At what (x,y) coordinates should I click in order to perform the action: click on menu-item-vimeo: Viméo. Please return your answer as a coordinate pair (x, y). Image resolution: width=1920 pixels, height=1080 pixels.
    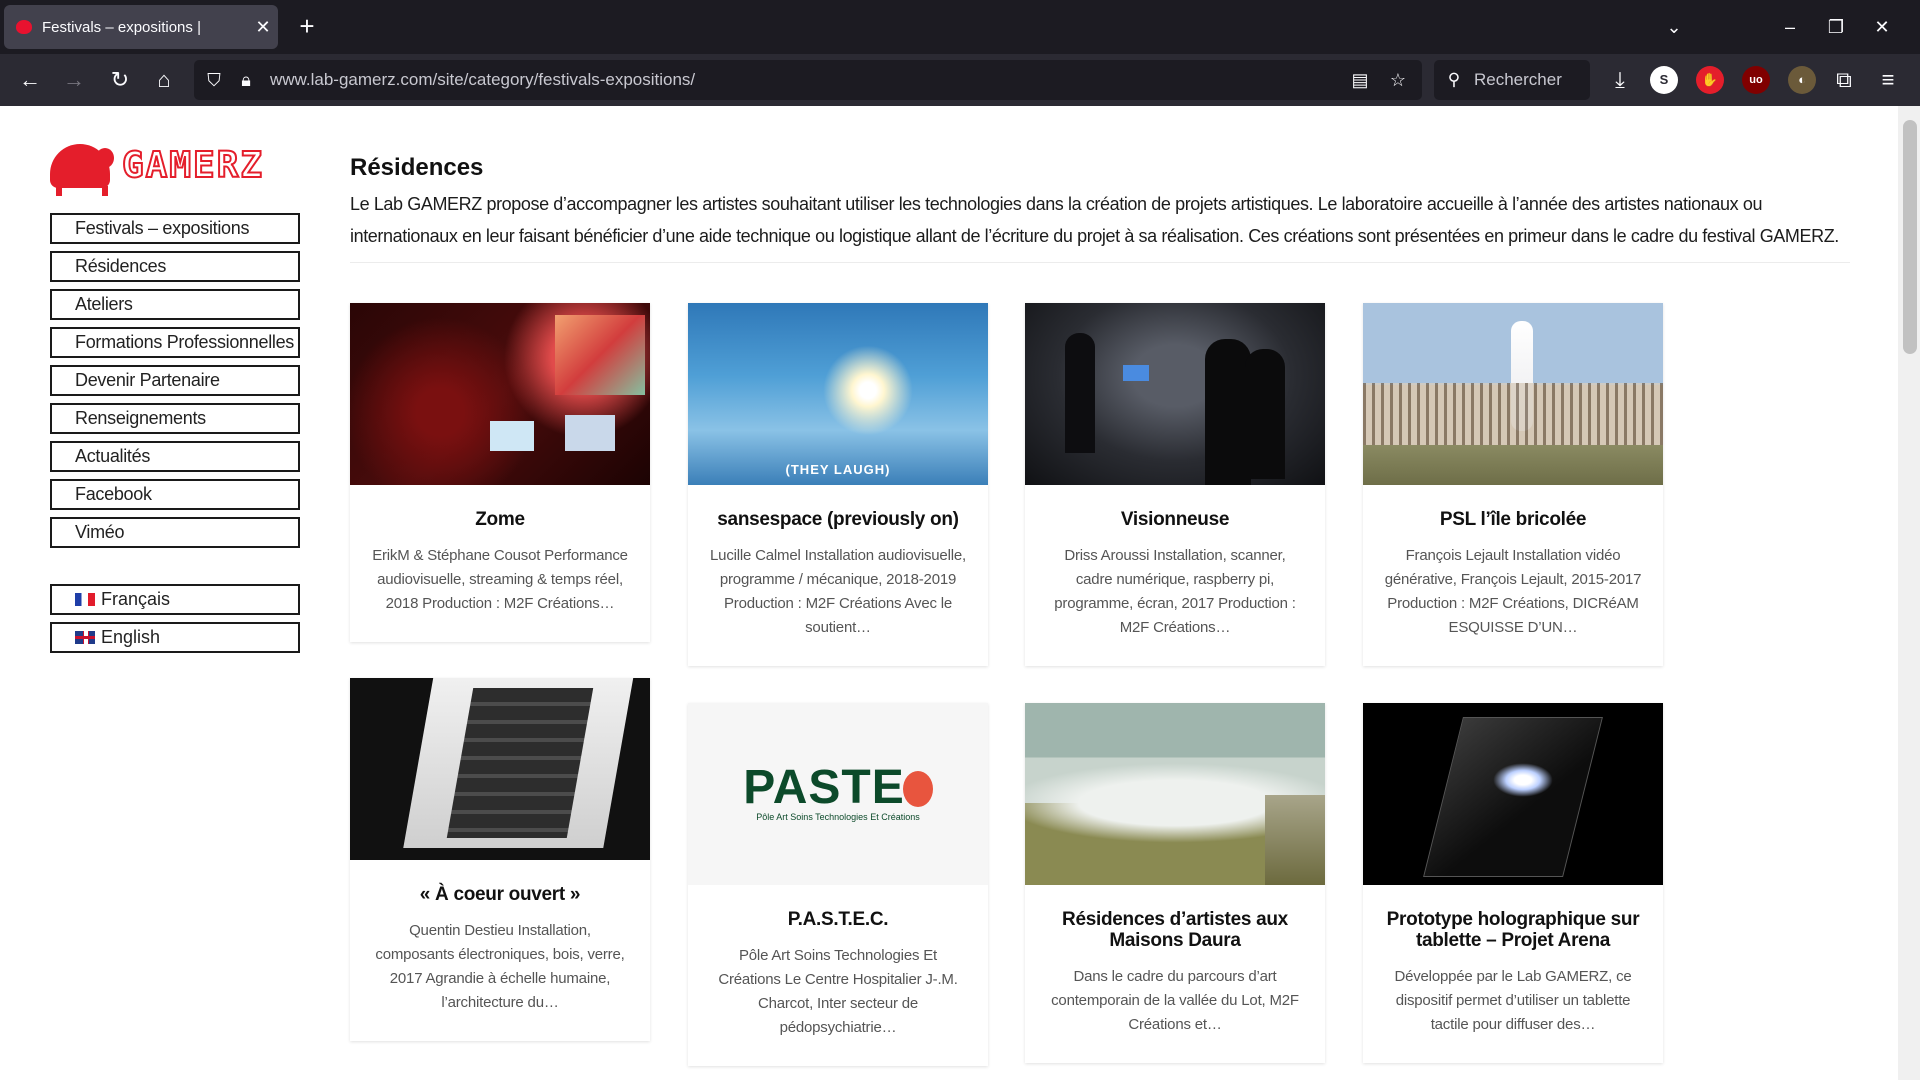
    Looking at the image, I should click on (175, 532).